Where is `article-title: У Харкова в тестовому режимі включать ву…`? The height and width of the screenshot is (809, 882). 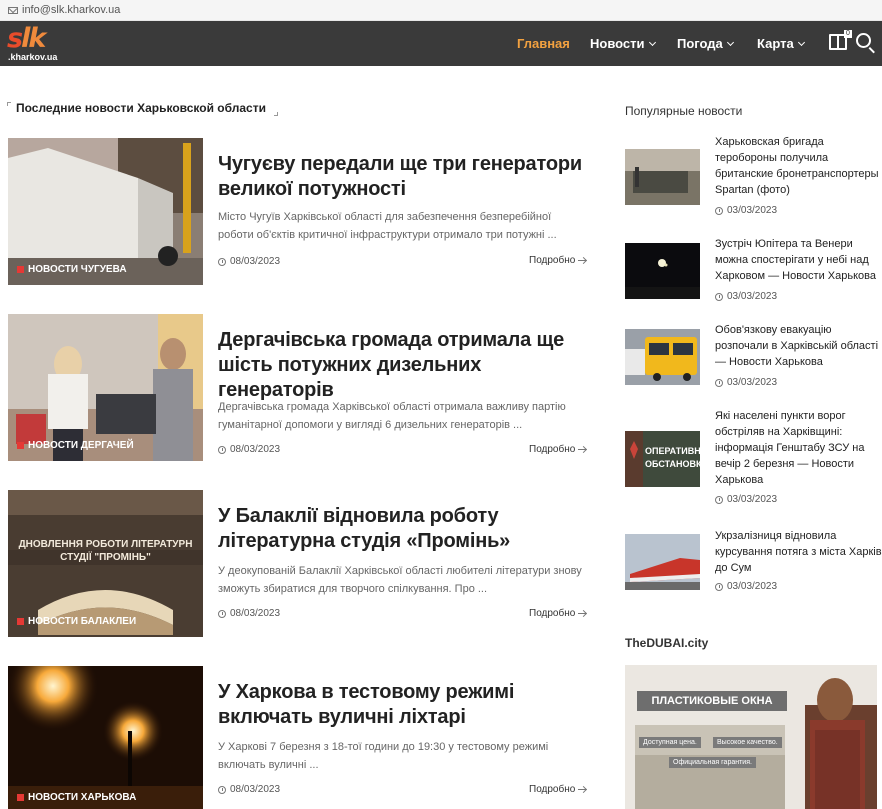 article-title: У Харкова в тестовому режимі включать ву… is located at coordinates (403, 705).